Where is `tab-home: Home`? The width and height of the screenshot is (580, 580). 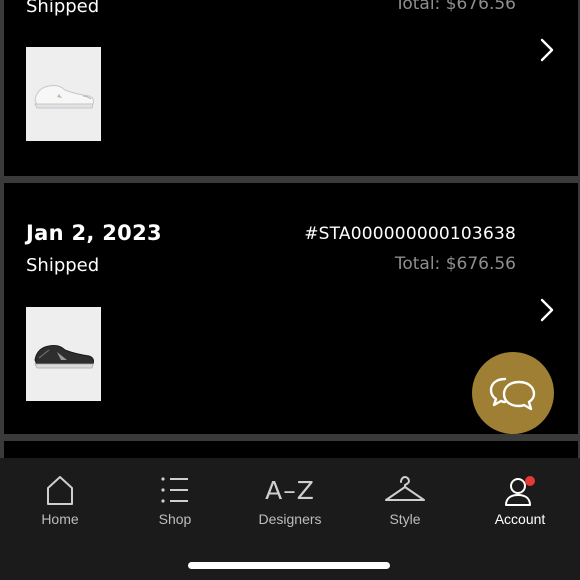 tab-home: Home is located at coordinates (60, 498).